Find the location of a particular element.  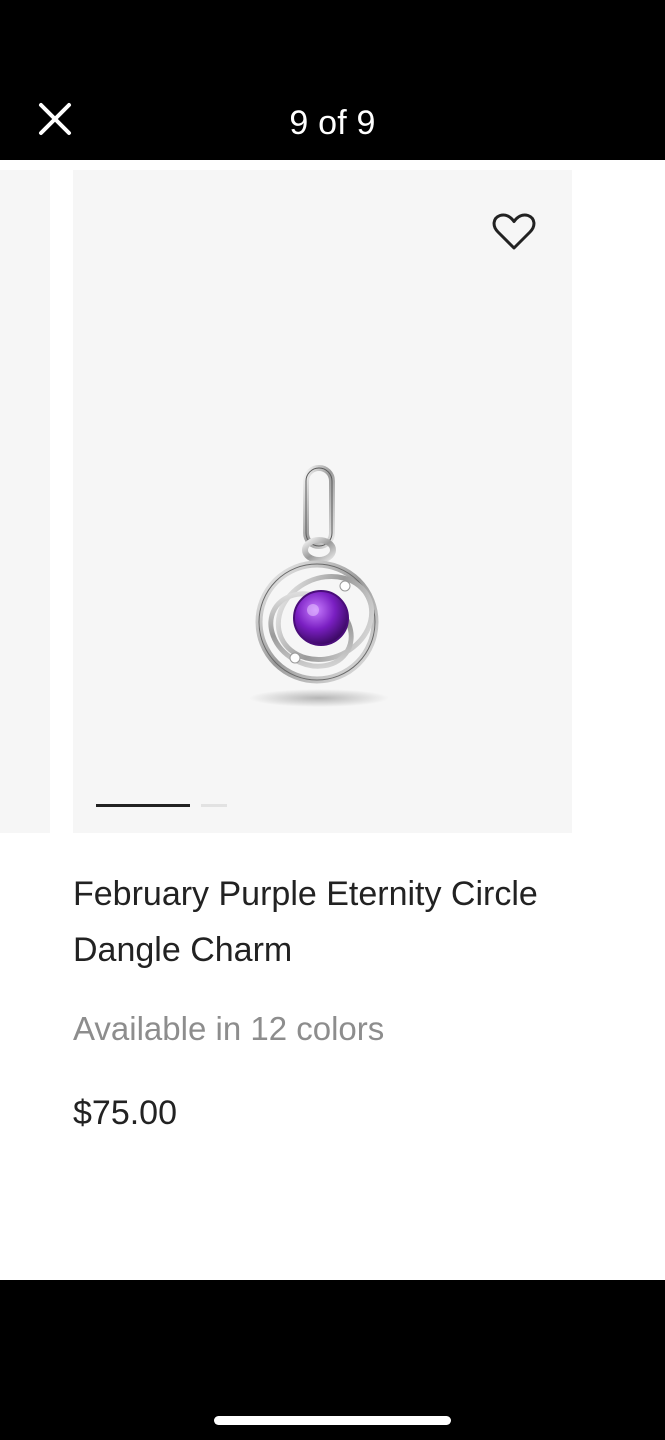

product-image is located at coordinates (319, 586).